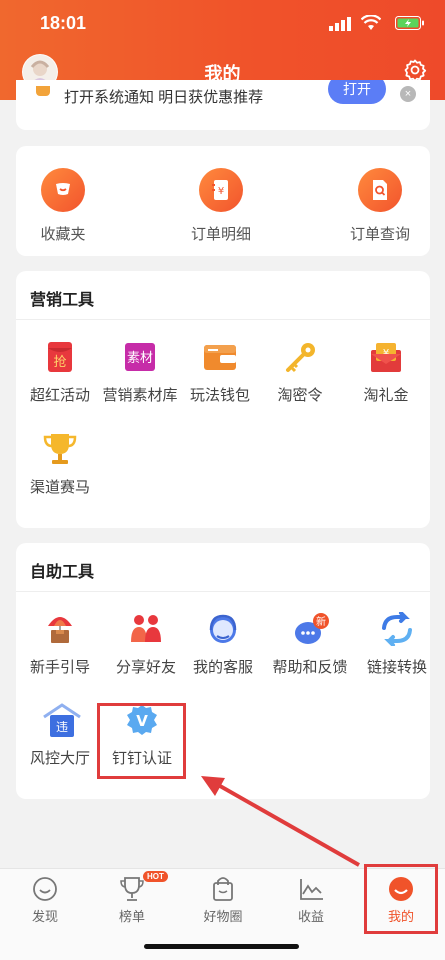 The image size is (445, 960). I want to click on channel-race-button: 渠道赛马, so click(60, 464).